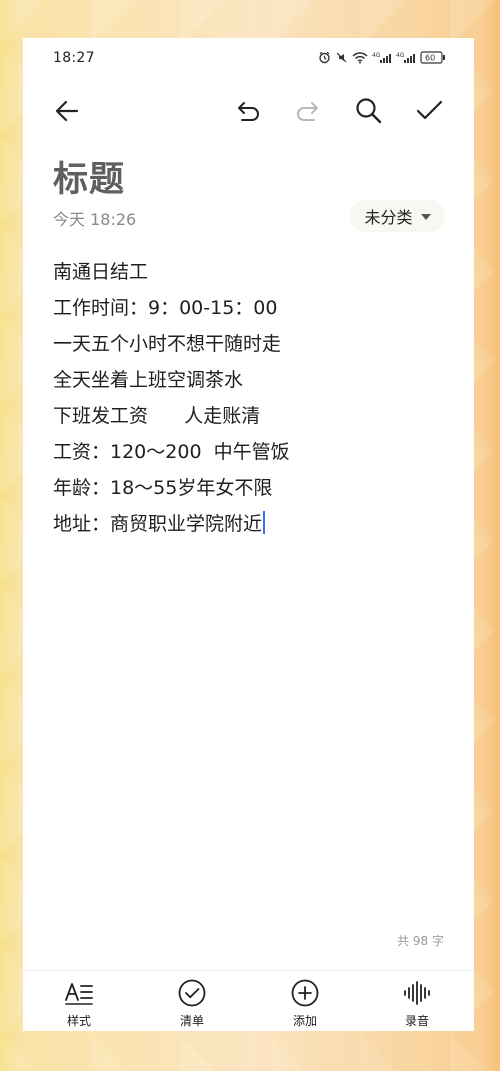 The image size is (500, 1071). I want to click on mute-icon, so click(341, 57).